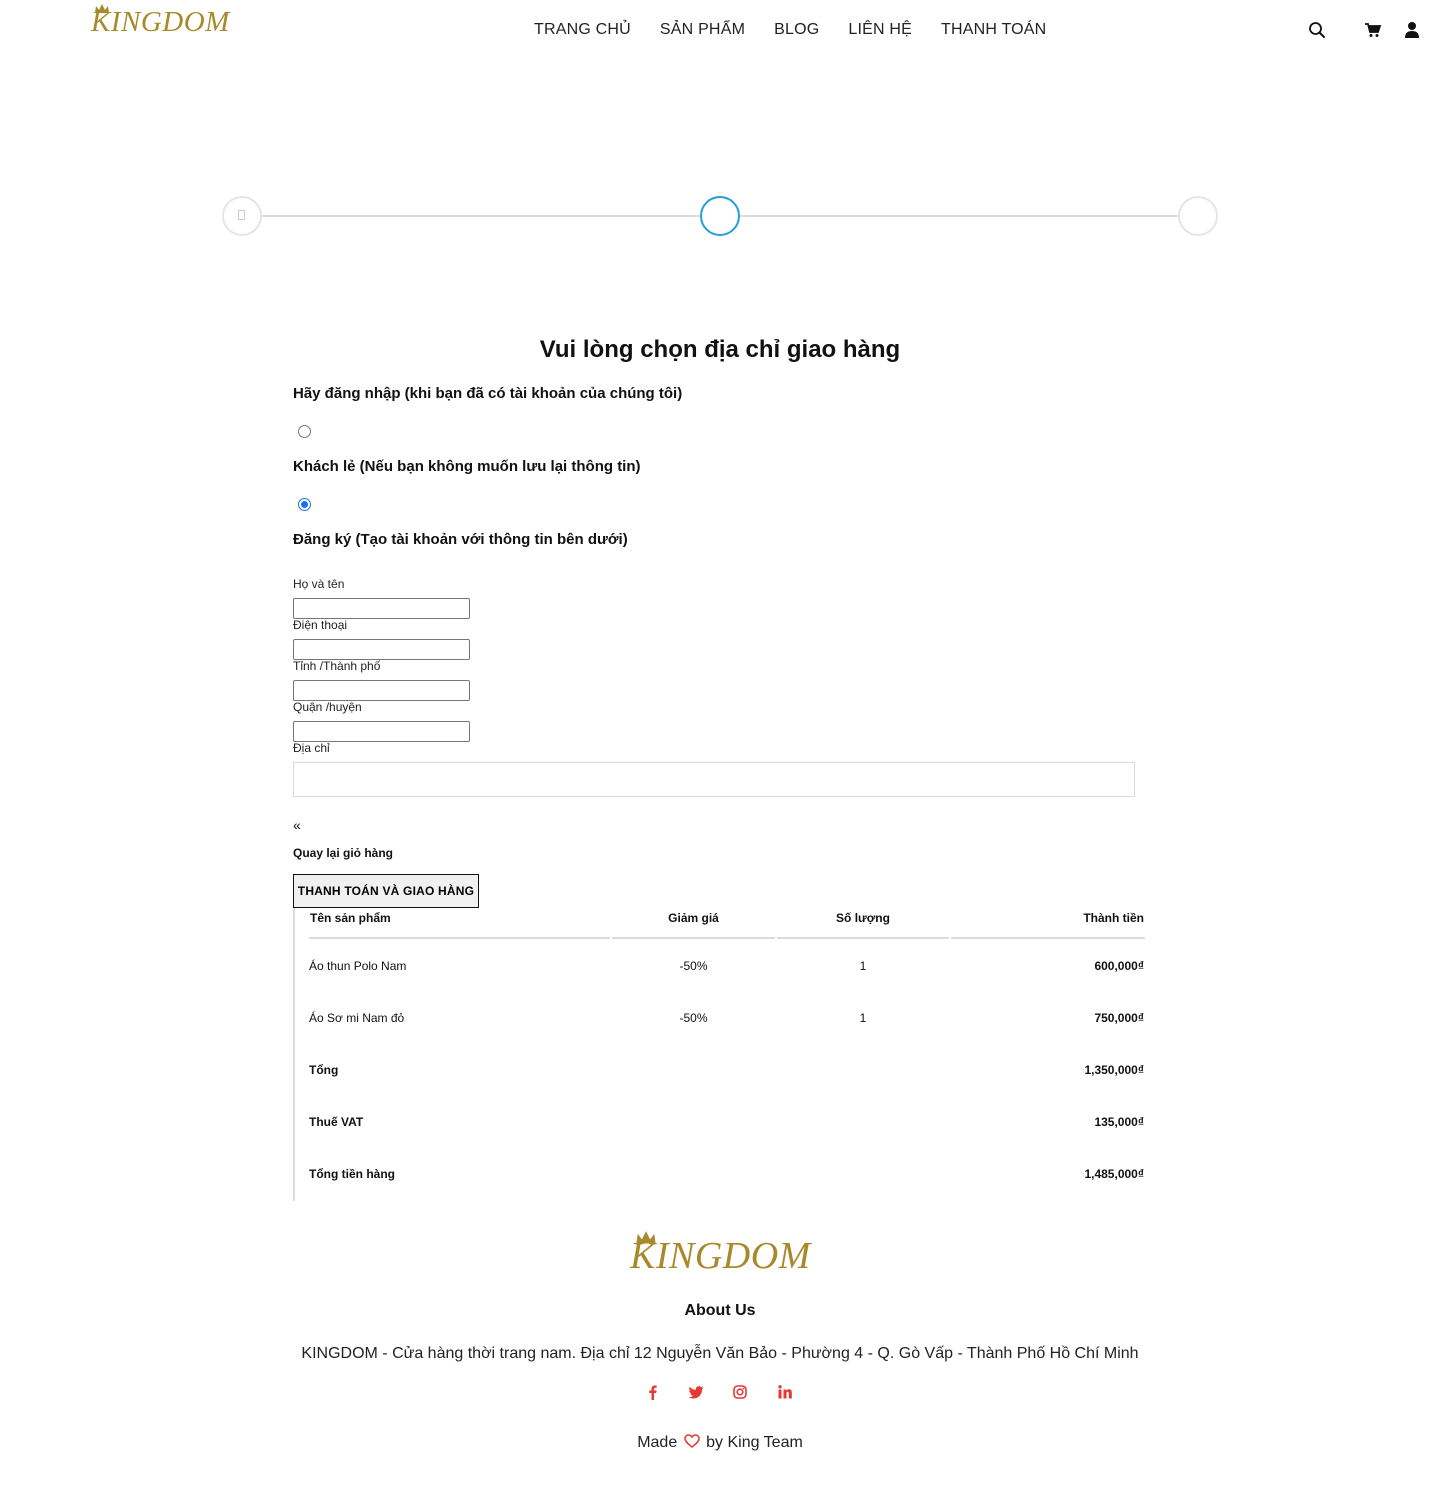  I want to click on back-to-cart-link: Quay lại giỏ hàng, so click(343, 853).